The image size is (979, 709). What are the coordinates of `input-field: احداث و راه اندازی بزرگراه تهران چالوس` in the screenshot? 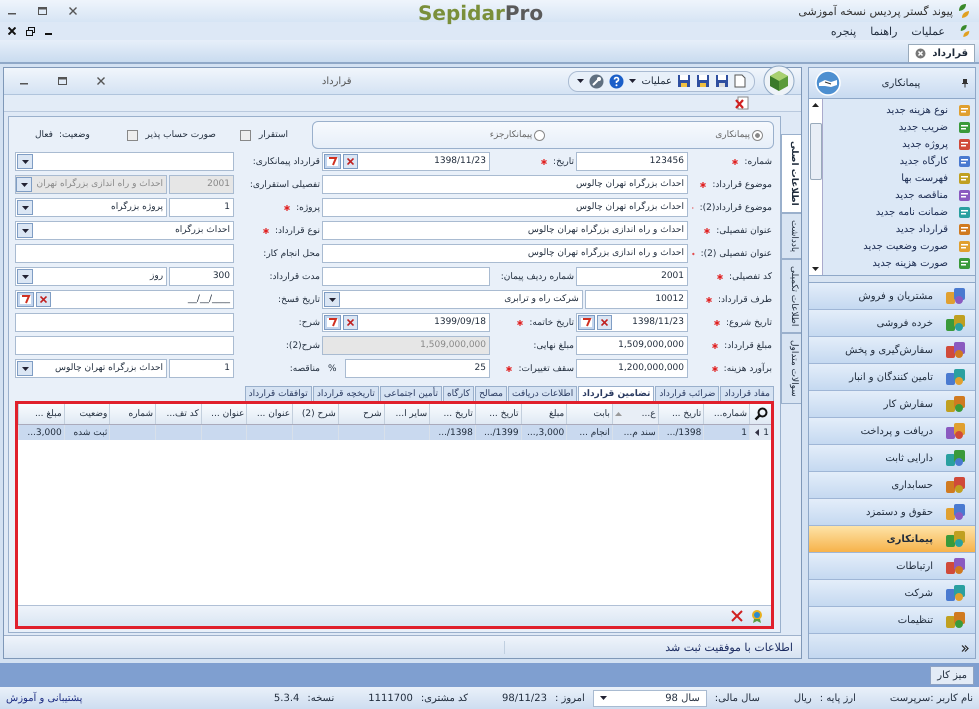 It's located at (505, 230).